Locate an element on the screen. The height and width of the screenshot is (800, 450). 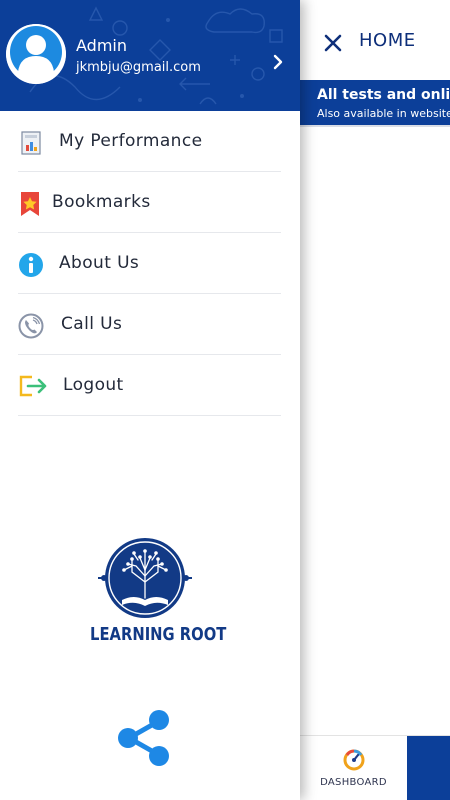
learning-root-logo: LEARNING ROOT is located at coordinates (152, 593).